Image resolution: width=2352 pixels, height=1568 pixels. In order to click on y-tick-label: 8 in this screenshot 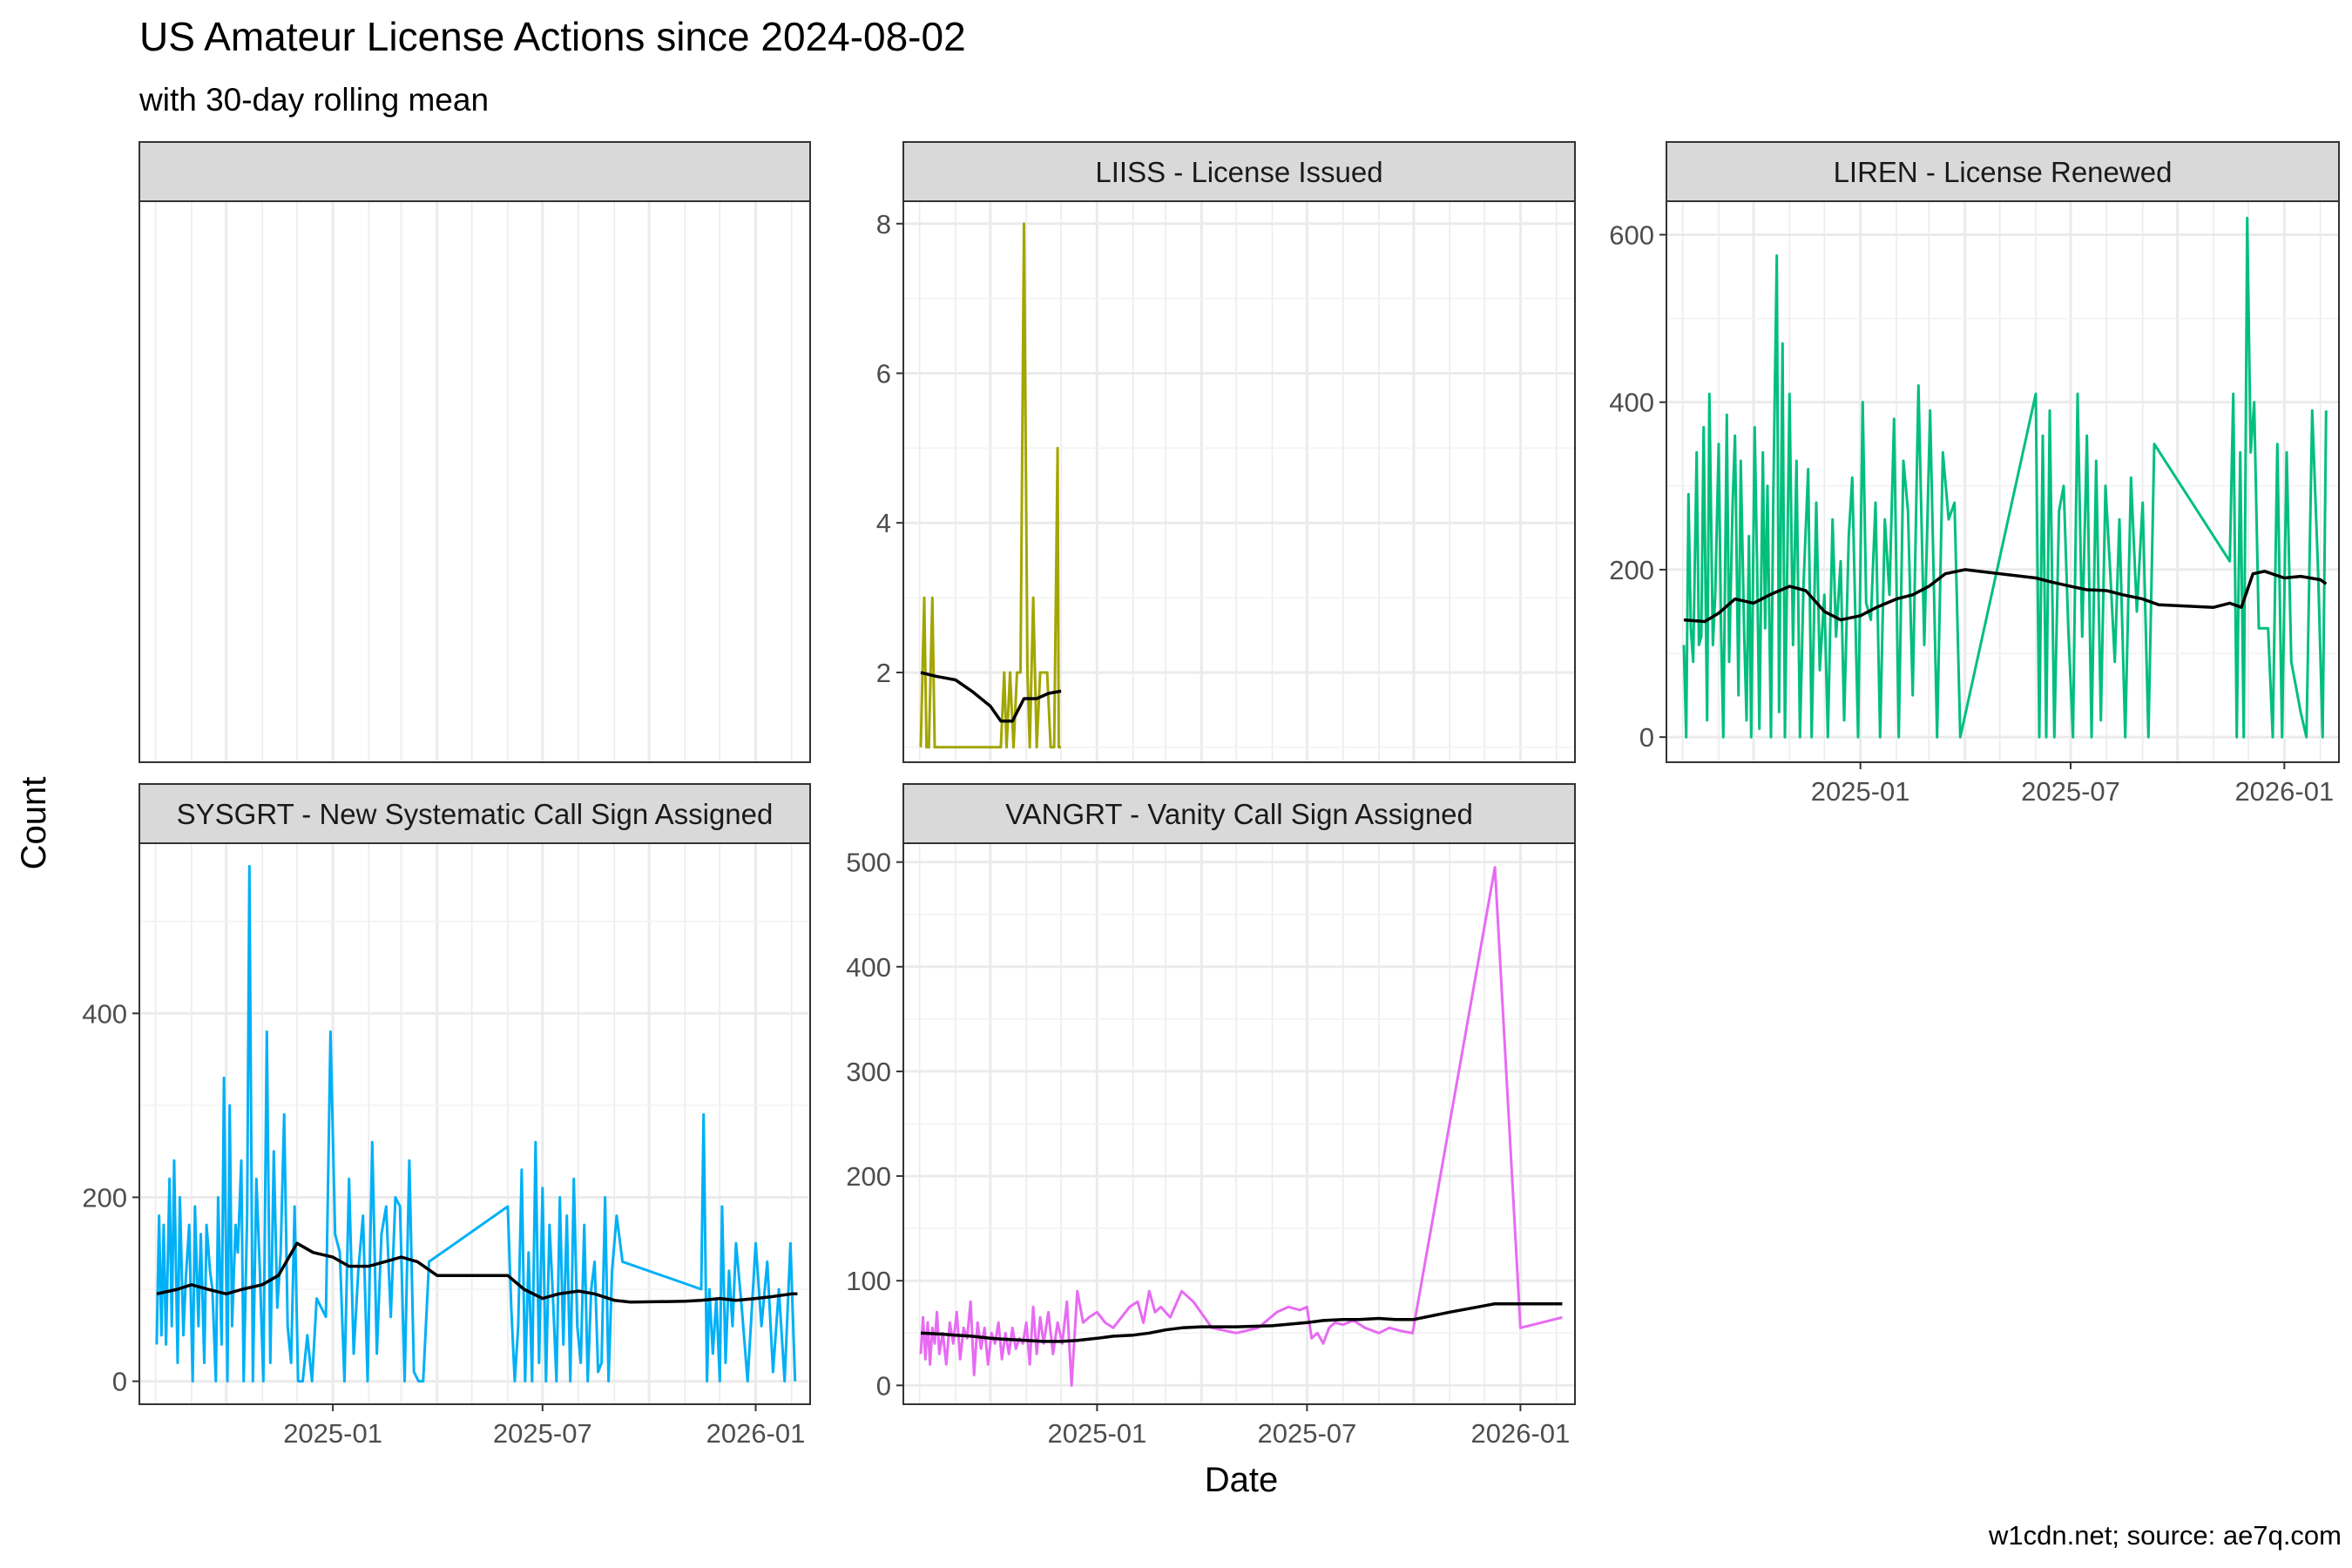, I will do `click(884, 225)`.